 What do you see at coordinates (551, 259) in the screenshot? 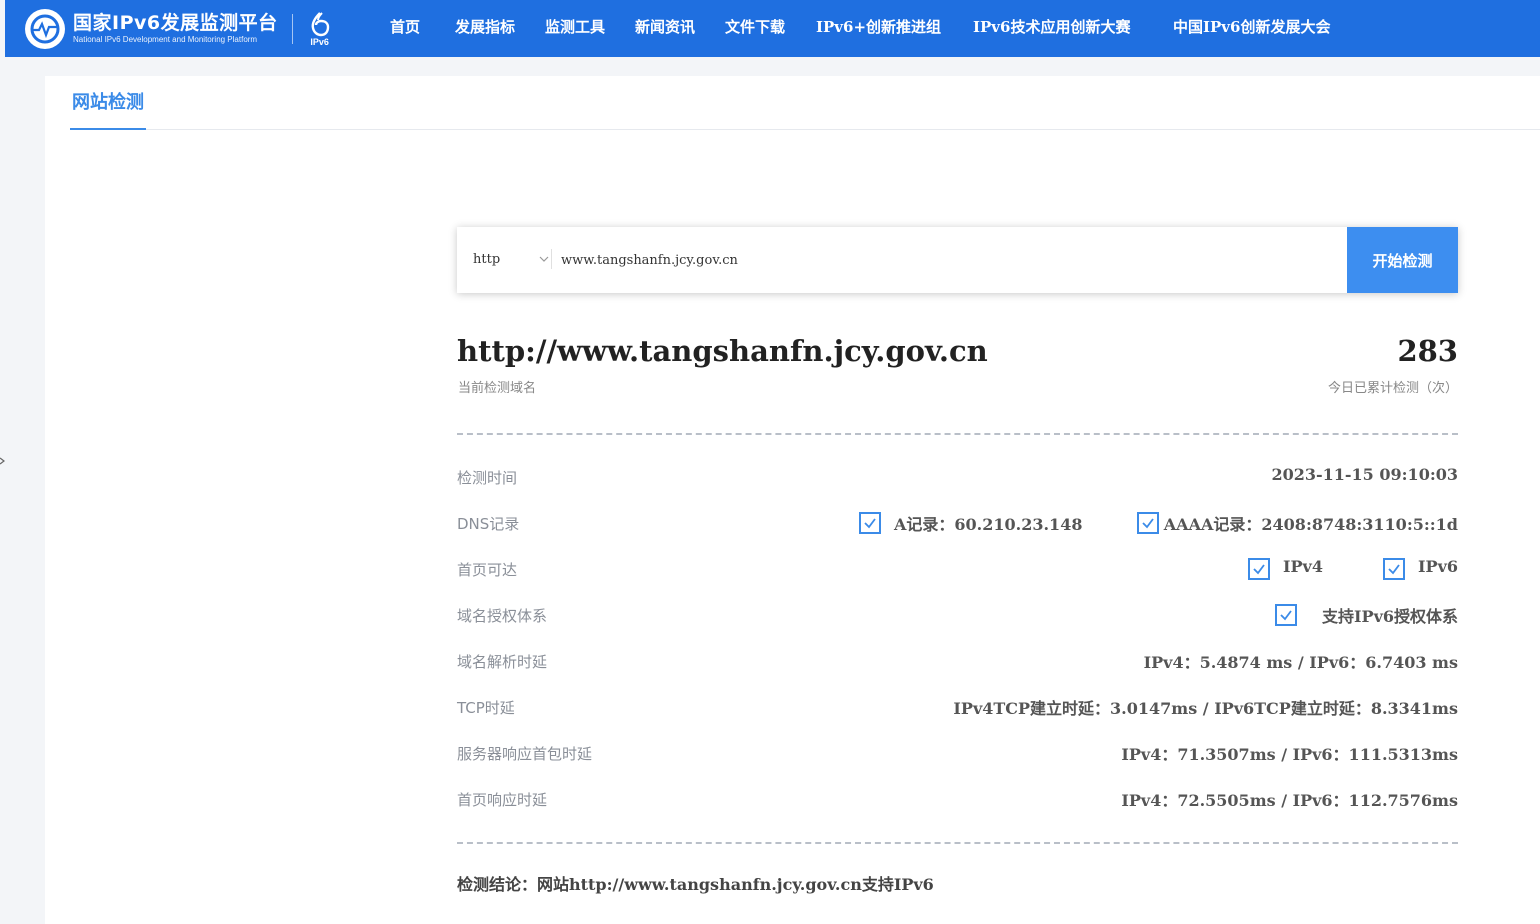
I see `select-divider` at bounding box center [551, 259].